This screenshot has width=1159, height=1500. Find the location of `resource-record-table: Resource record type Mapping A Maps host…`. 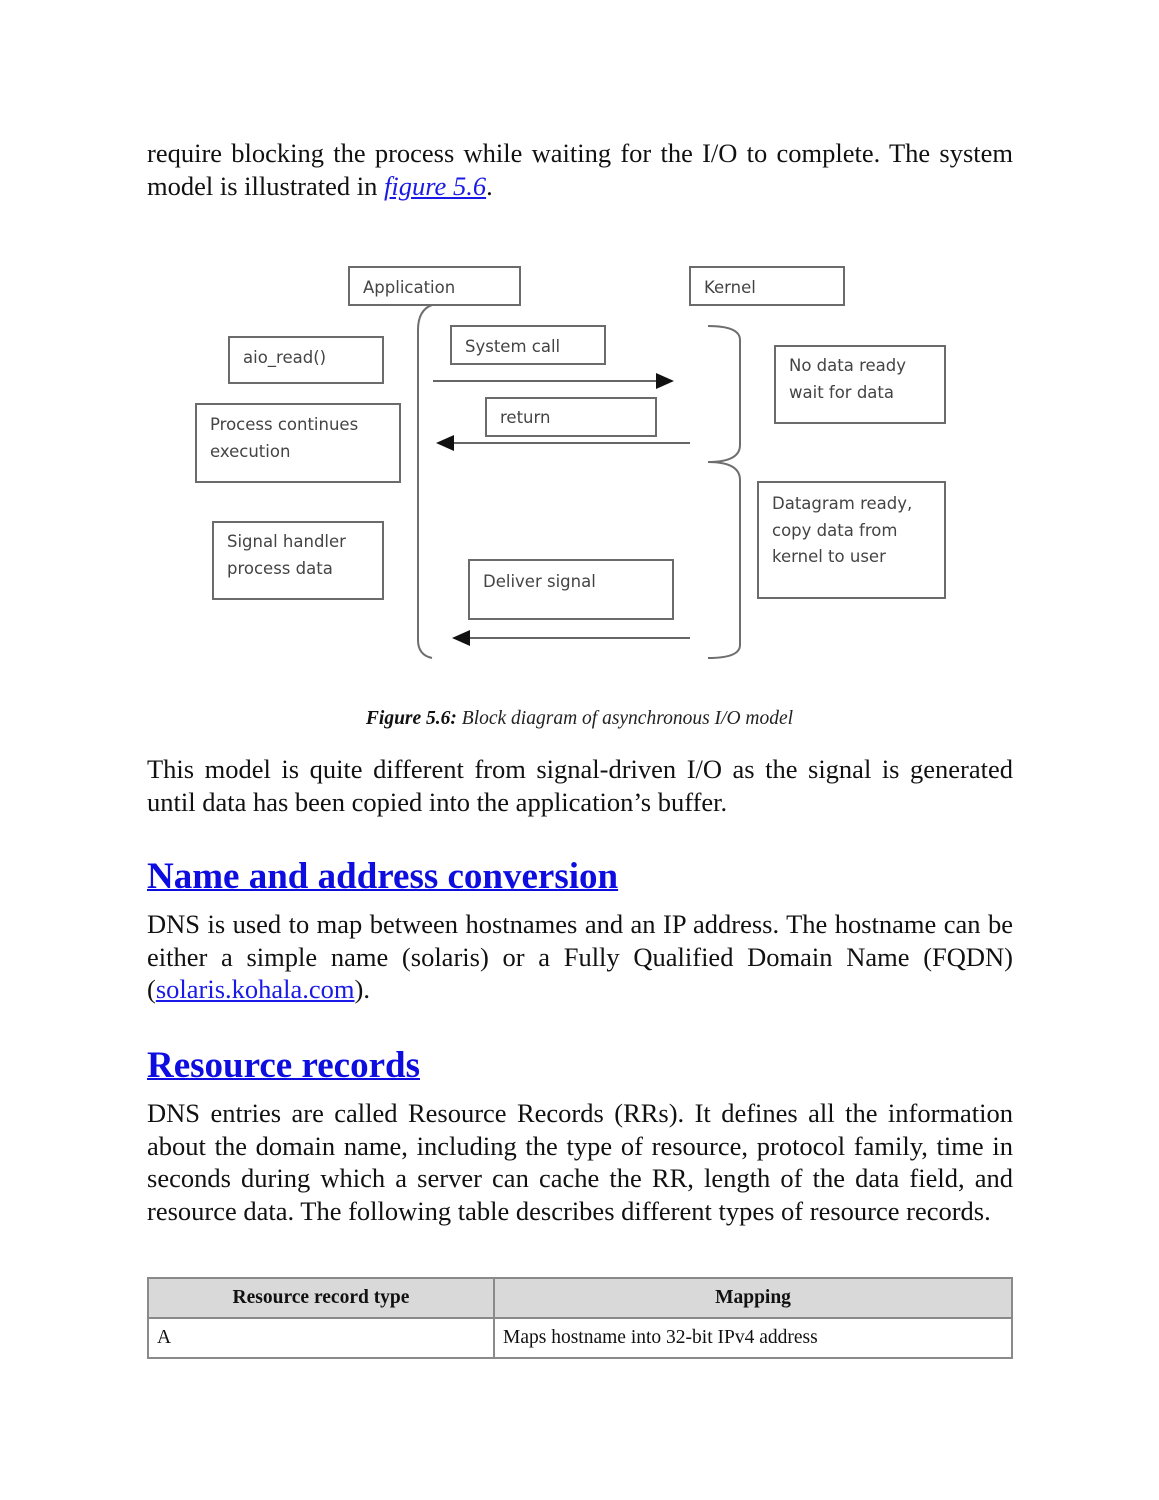

resource-record-table: Resource record type Mapping A Maps host… is located at coordinates (580, 1318).